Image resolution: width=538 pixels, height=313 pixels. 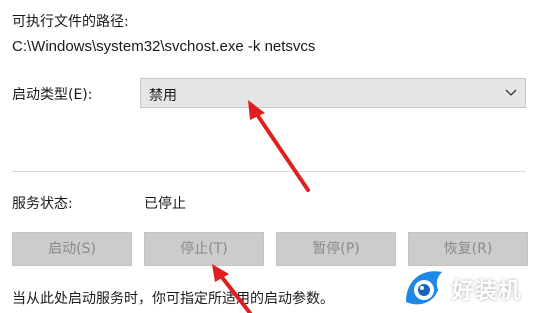 I want to click on annotation-arrow-dropdown, so click(x=279, y=146).